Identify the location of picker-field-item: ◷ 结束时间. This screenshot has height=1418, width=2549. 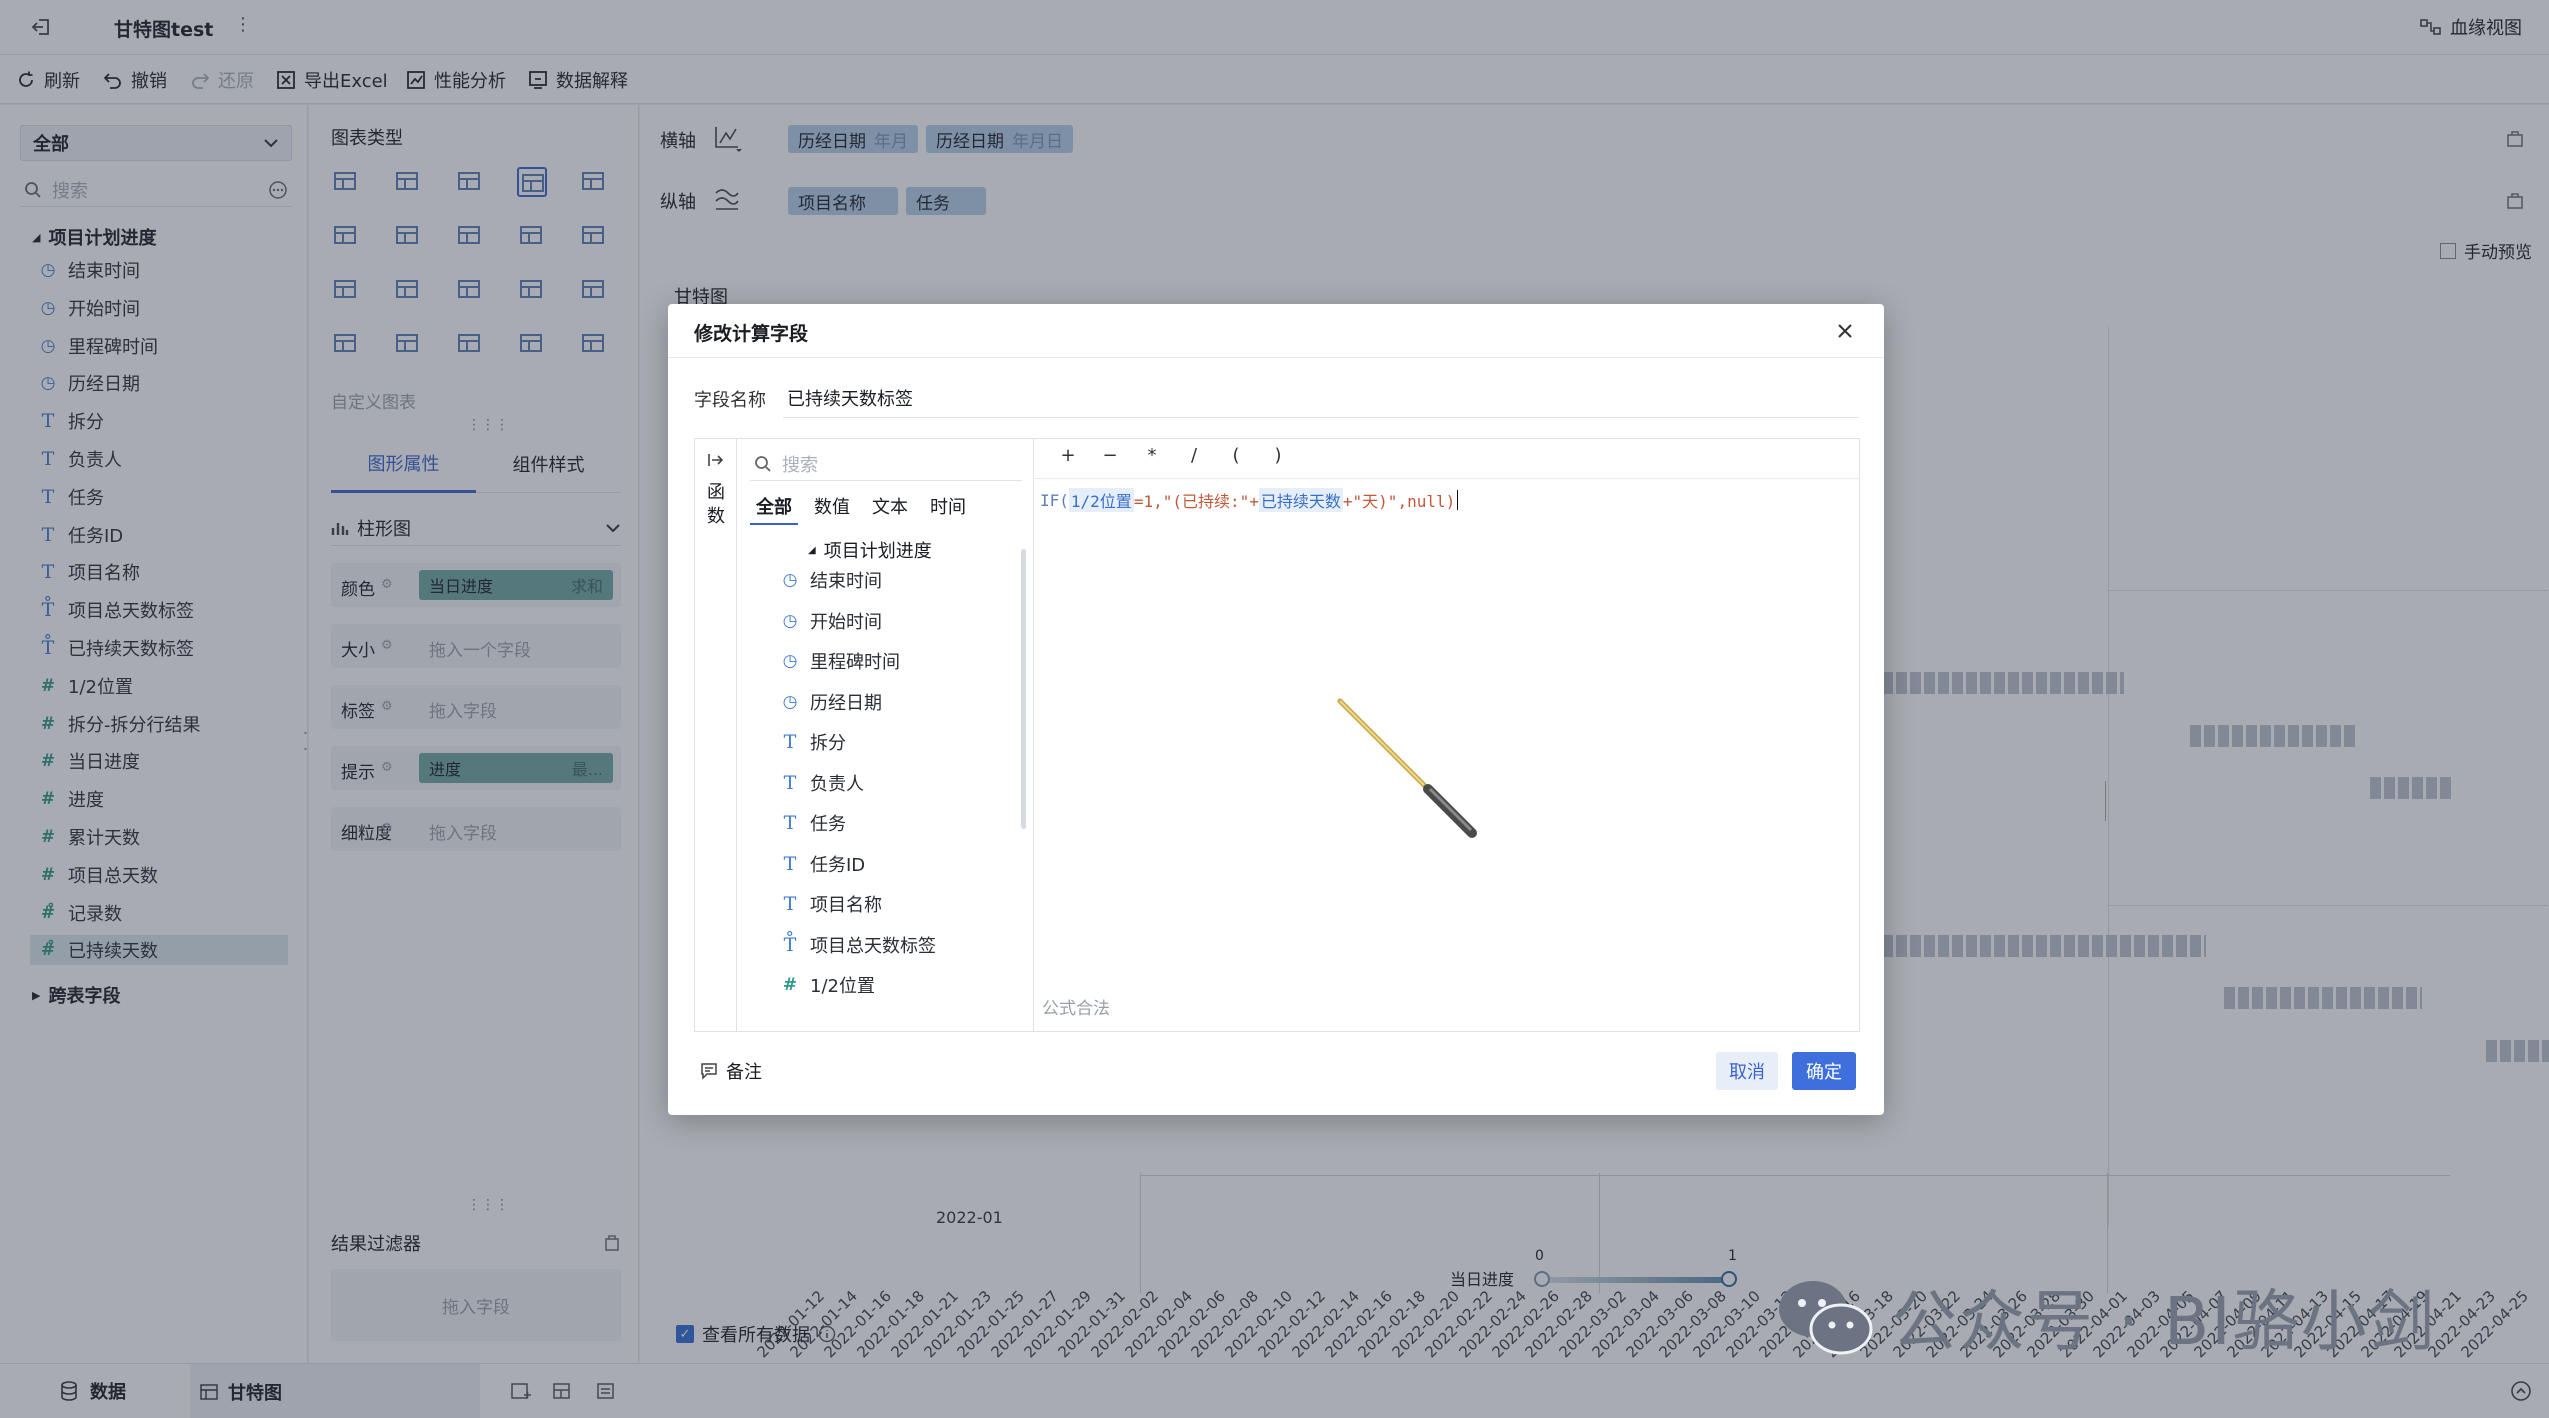
(831, 580).